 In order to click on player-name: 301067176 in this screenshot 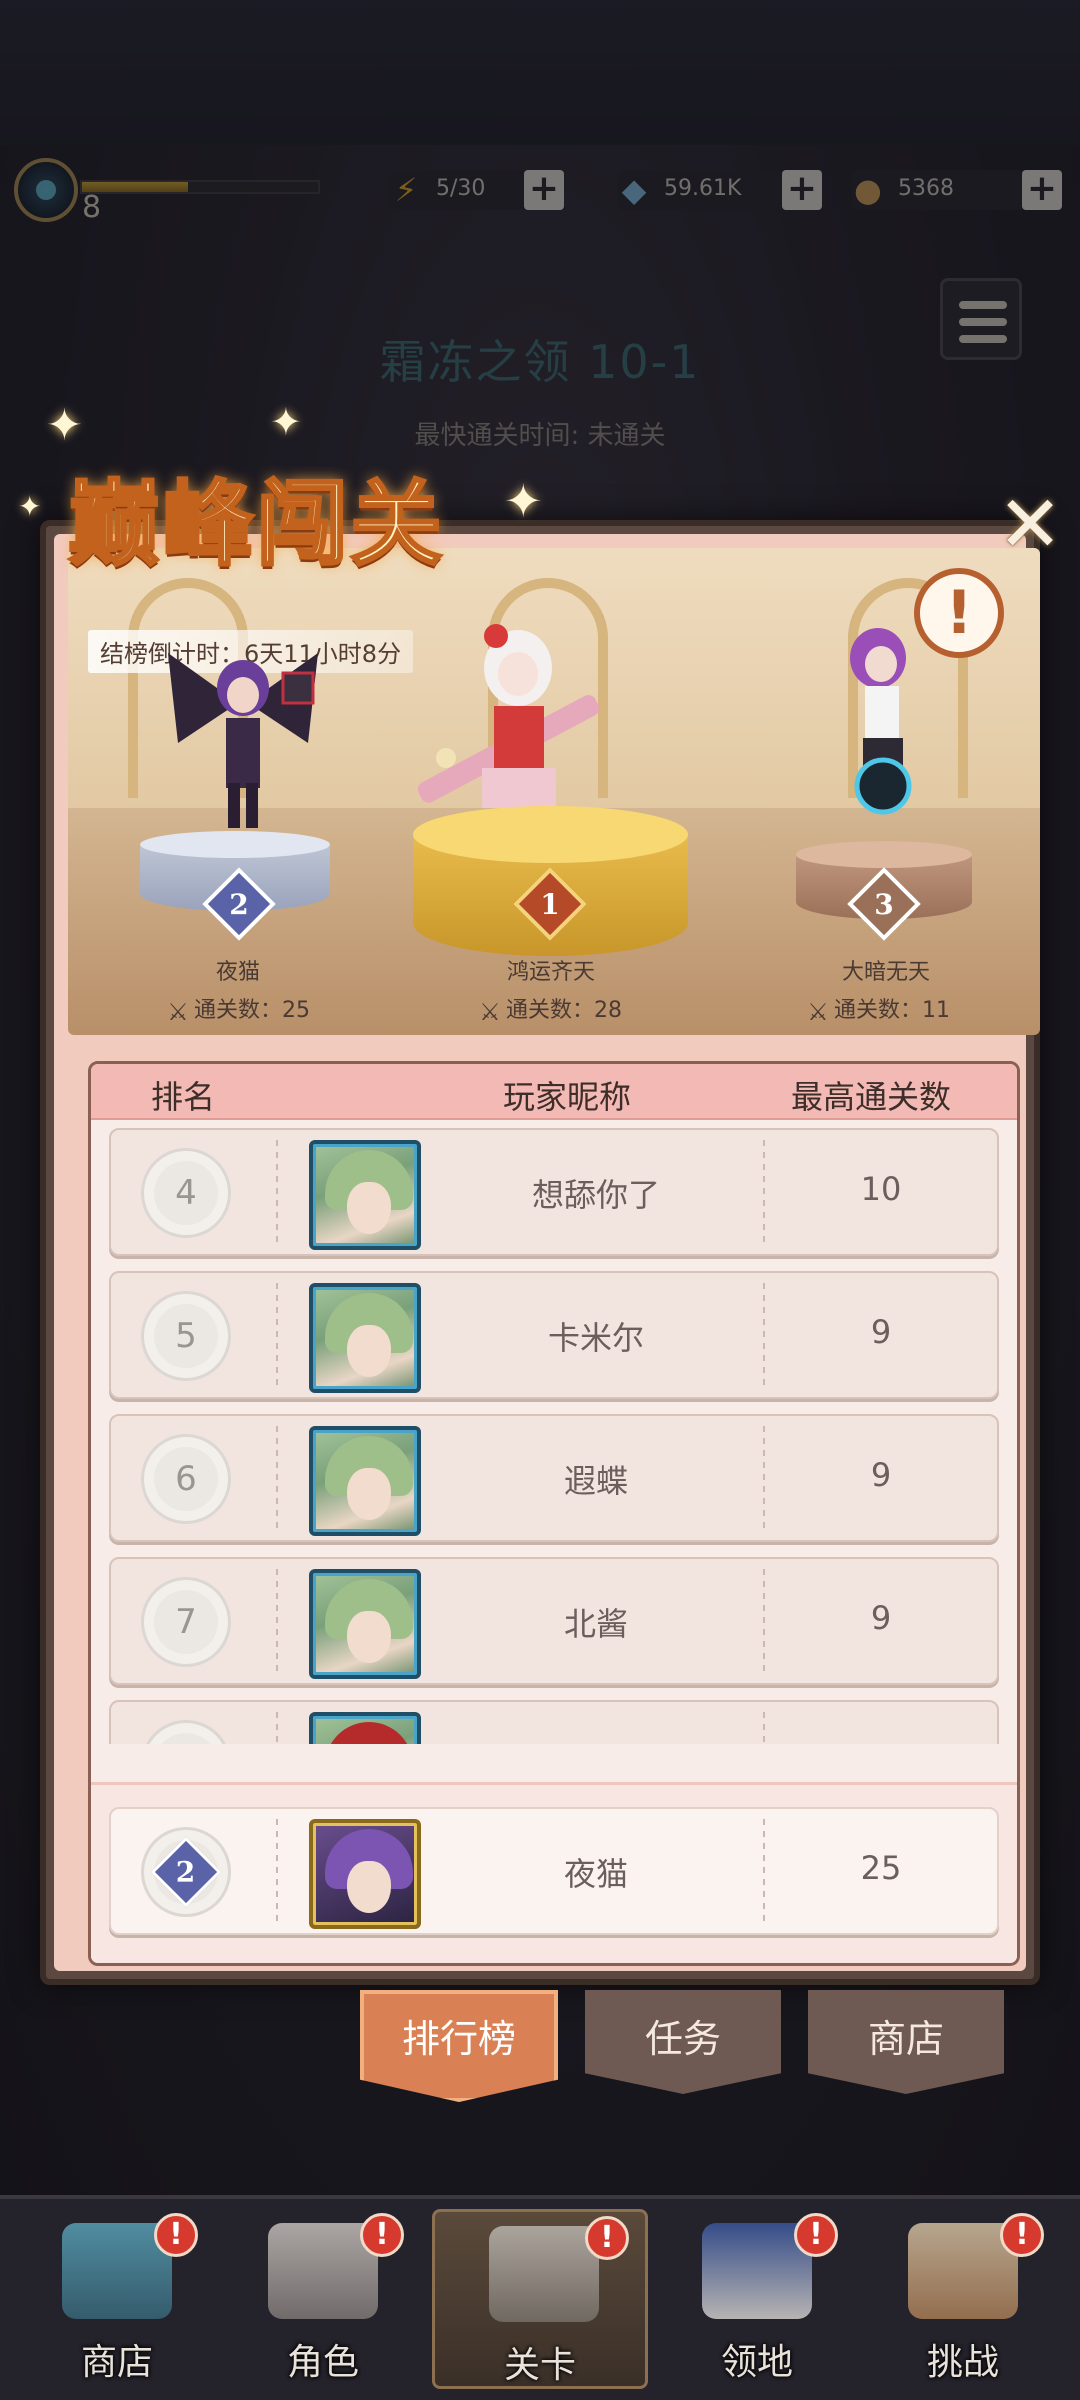, I will do `click(596, 1743)`.